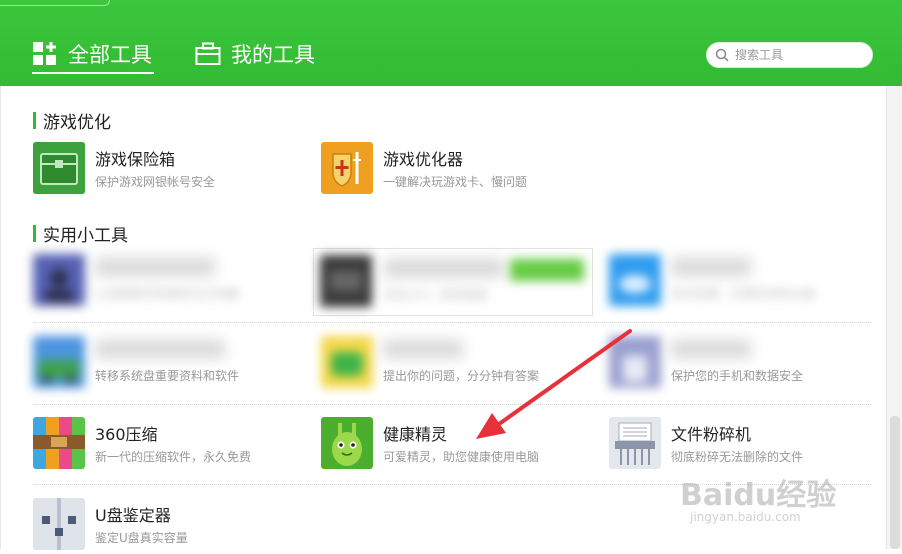  I want to click on tool-utility-6: 保护您的手机和数据安全, so click(744, 364).